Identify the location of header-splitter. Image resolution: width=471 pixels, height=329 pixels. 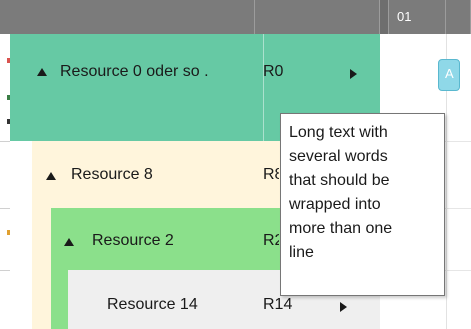
(384, 17).